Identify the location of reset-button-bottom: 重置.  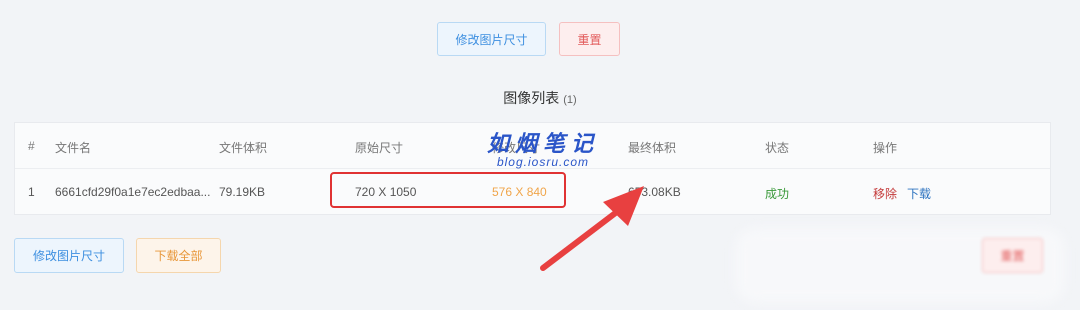
(1012, 255).